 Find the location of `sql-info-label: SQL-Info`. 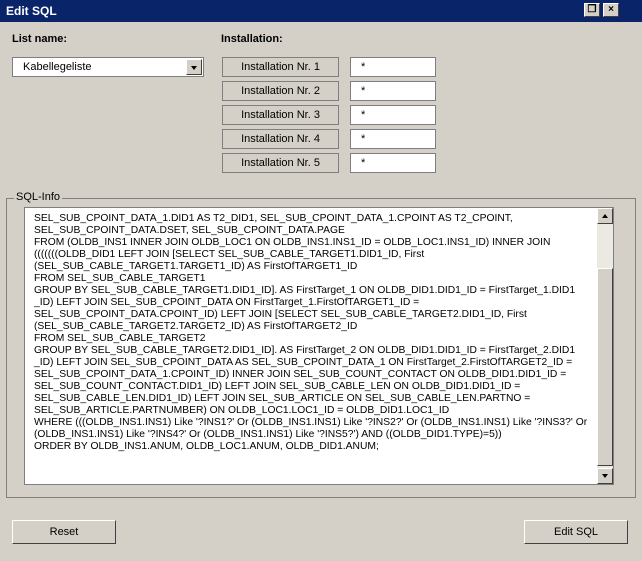

sql-info-label: SQL-Info is located at coordinates (38, 197).